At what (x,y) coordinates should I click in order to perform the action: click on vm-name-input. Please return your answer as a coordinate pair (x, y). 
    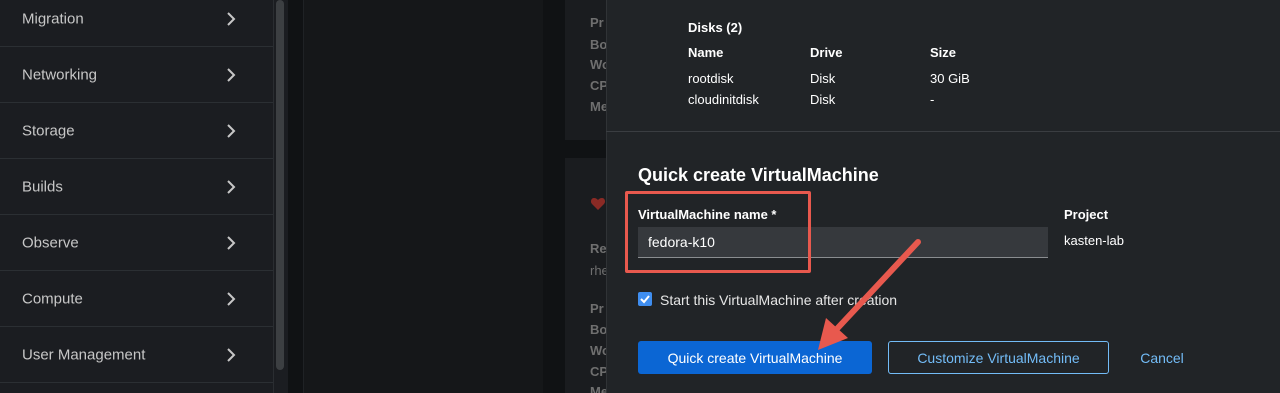
    Looking at the image, I should click on (843, 242).